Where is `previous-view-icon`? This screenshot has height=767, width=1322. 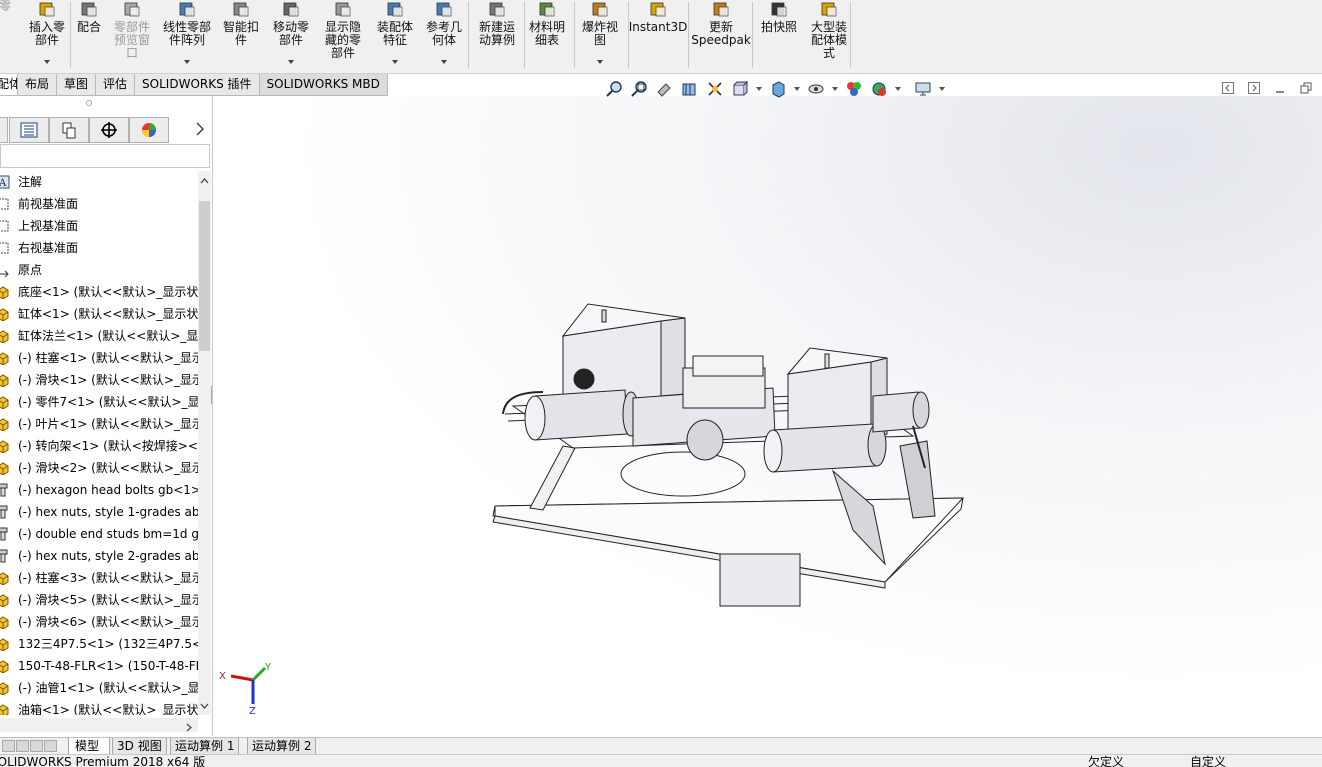 previous-view-icon is located at coordinates (665, 89).